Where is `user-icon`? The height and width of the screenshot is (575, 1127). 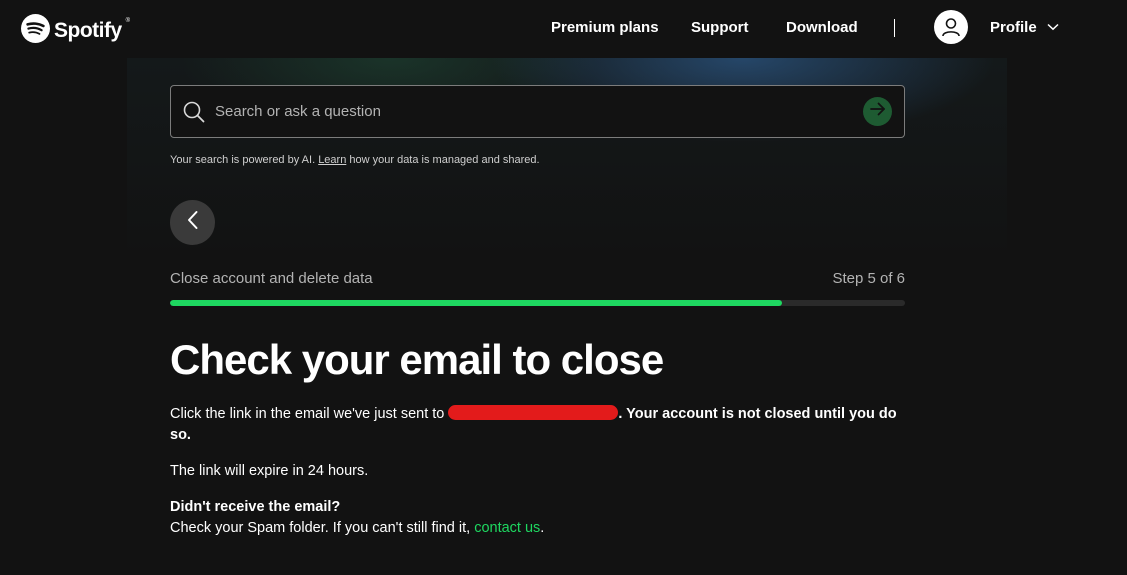
user-icon is located at coordinates (951, 27).